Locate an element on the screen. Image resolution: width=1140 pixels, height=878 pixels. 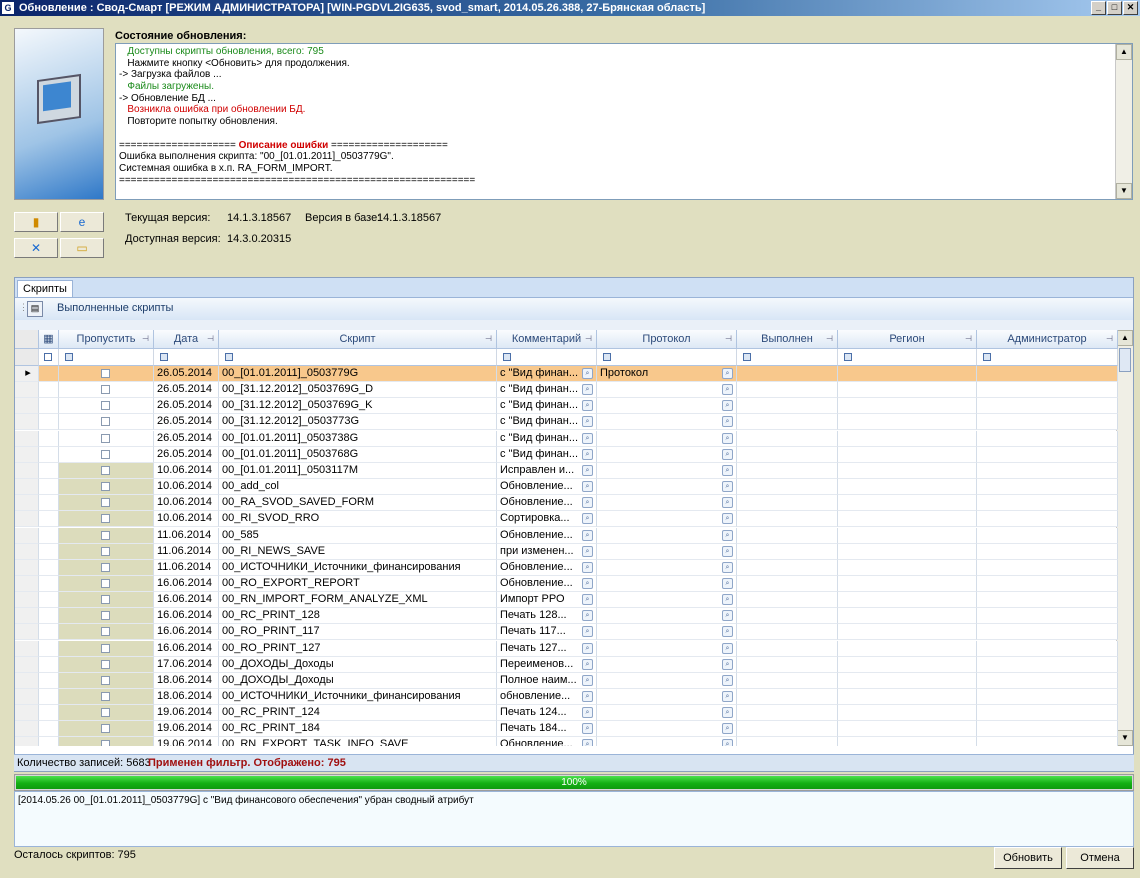
grid-scroll-thumb is located at coordinates (1125, 360).